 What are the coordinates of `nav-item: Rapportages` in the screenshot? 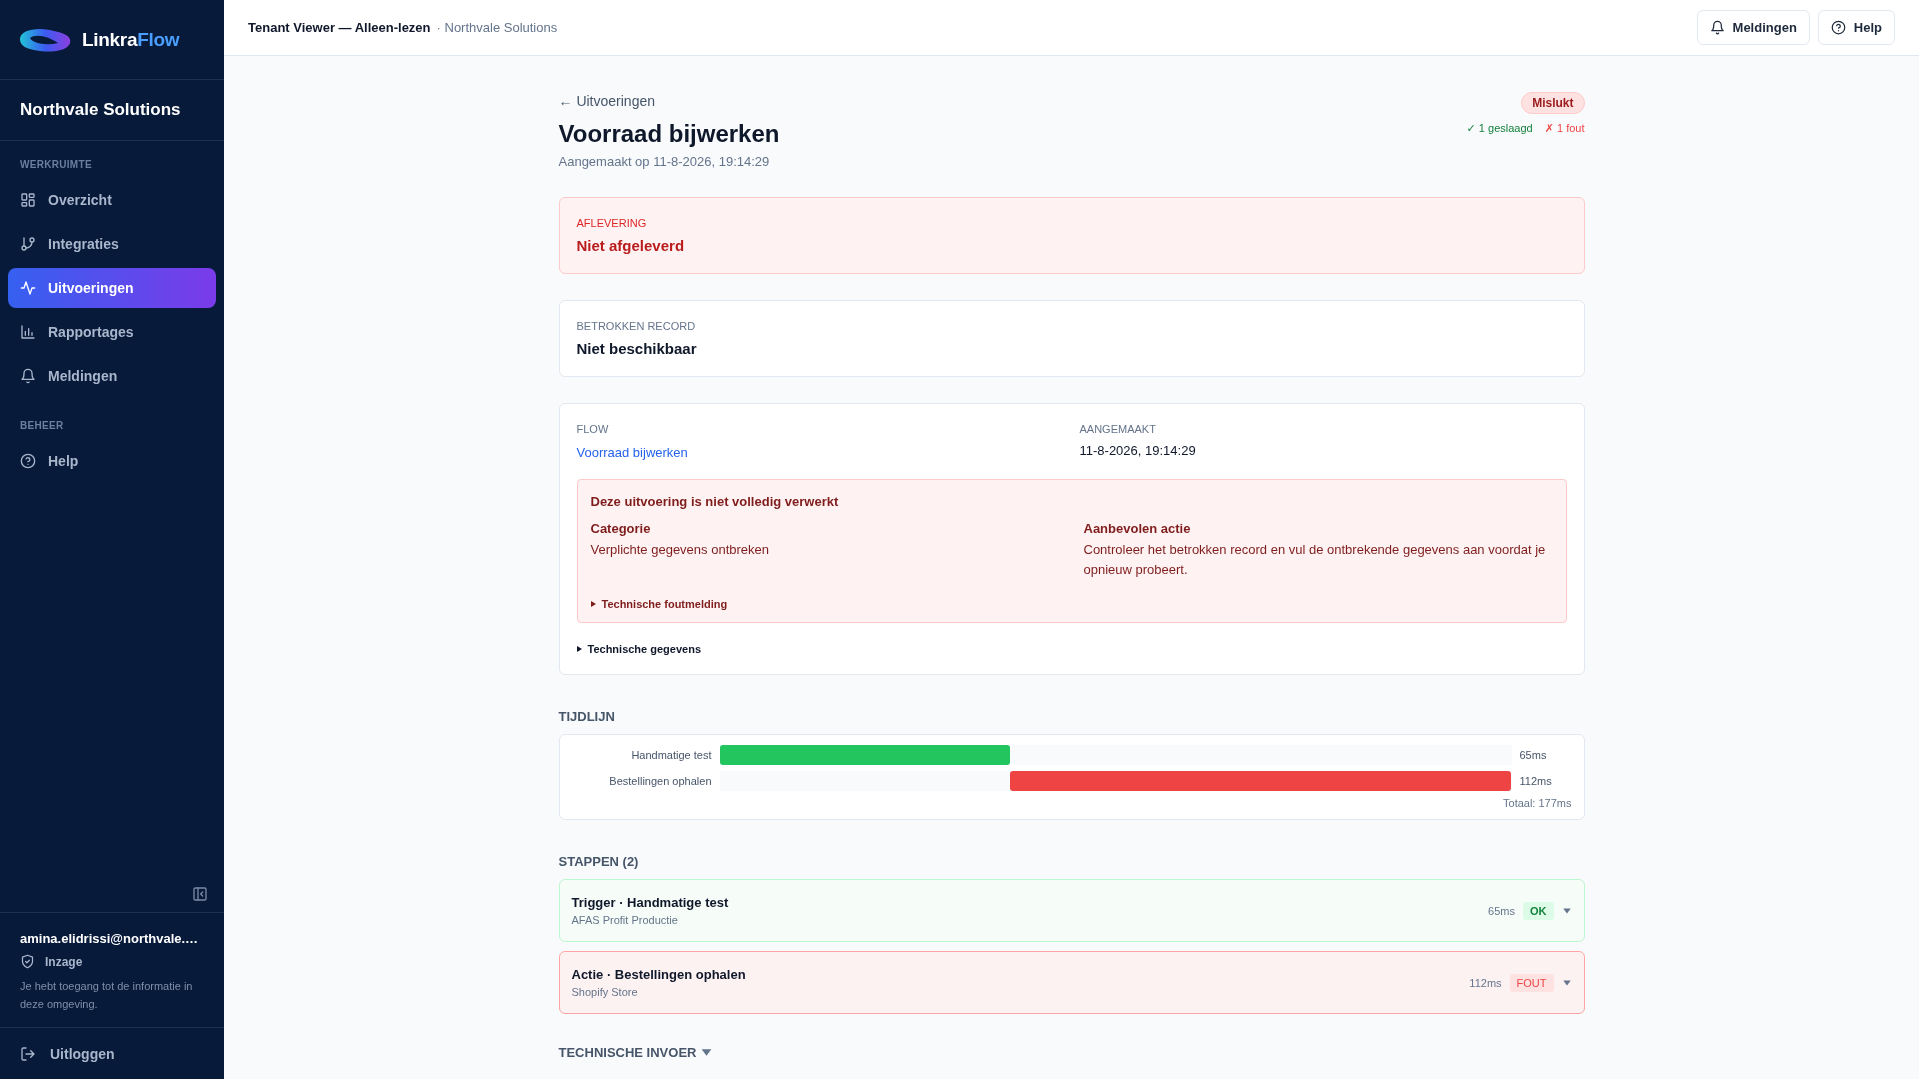 It's located at (112, 332).